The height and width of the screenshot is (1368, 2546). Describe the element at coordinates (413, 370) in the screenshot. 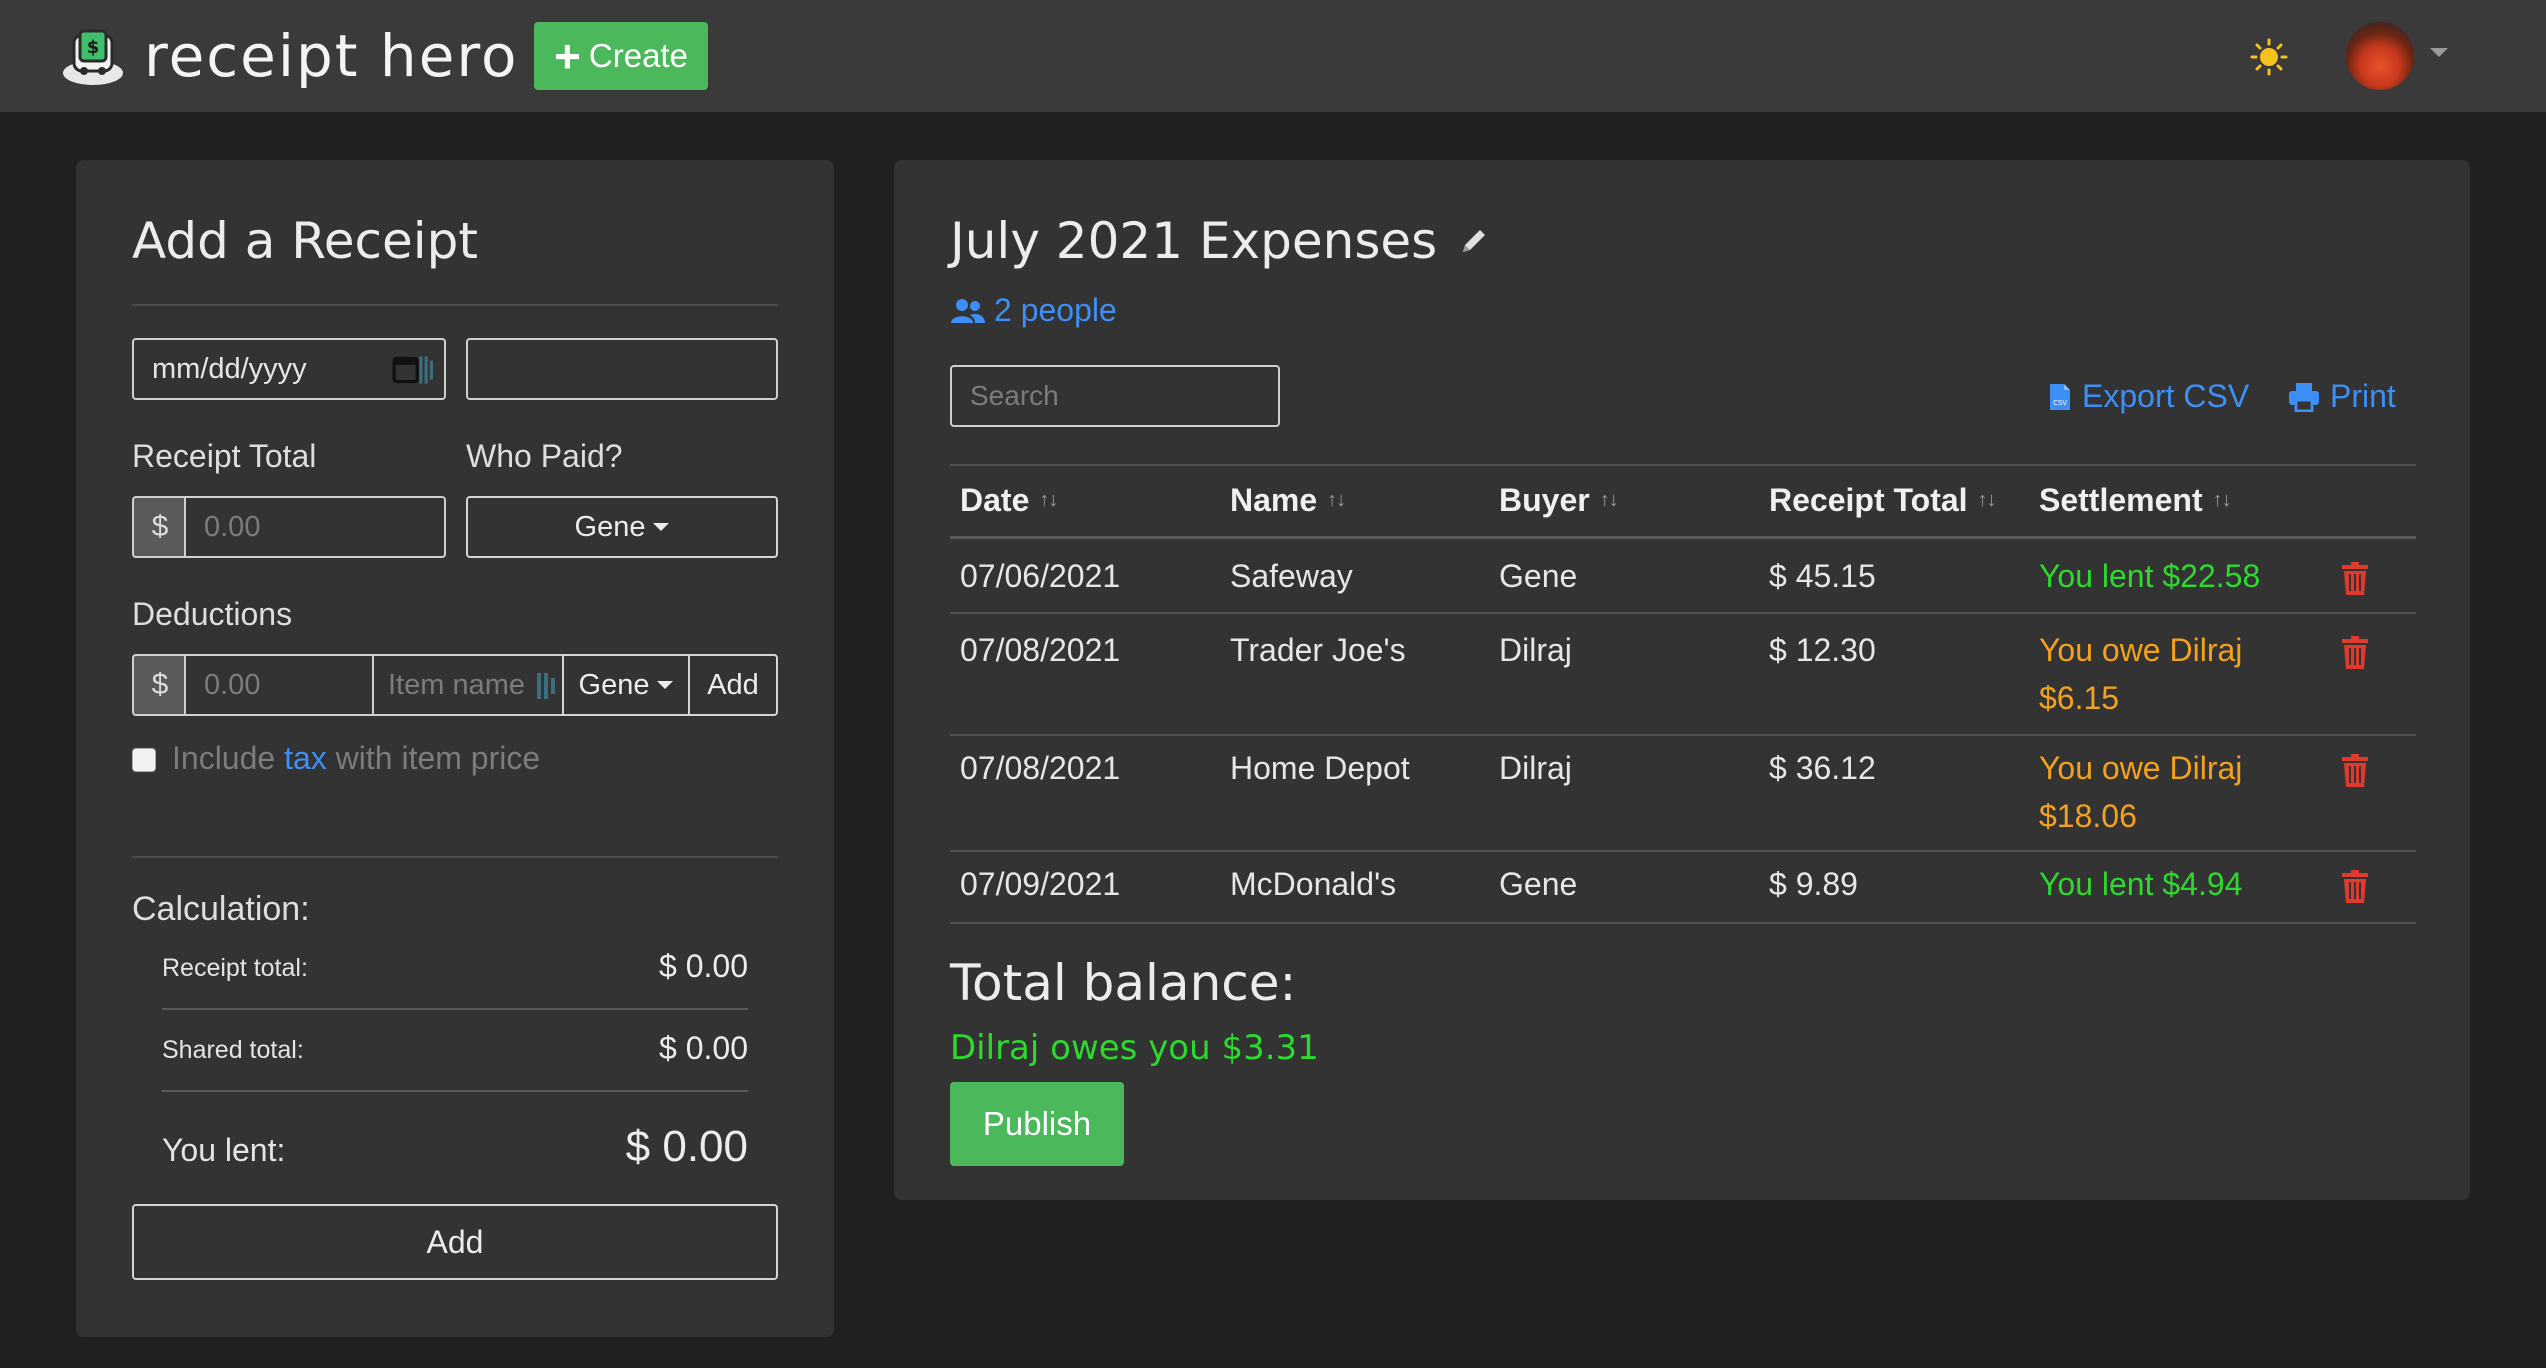

I see `calendar-icon` at that location.